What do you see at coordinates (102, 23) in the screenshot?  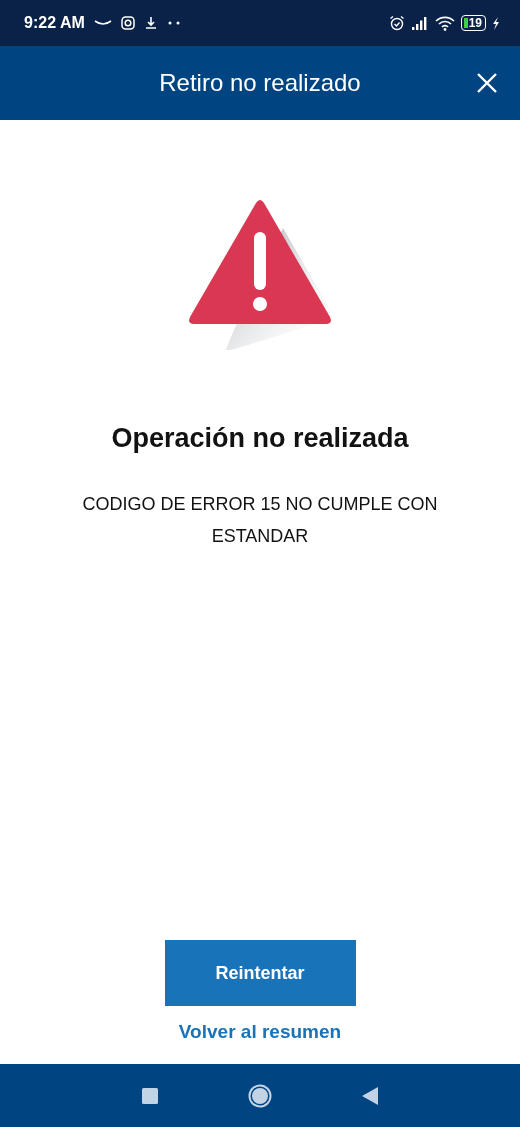 I see `curve-icon` at bounding box center [102, 23].